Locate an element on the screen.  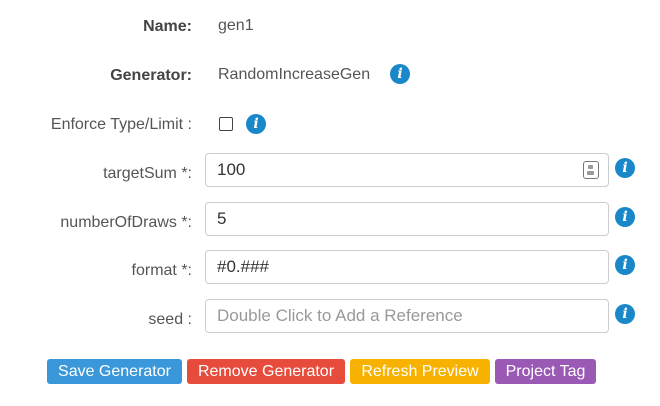
remove-generator-button: Remove Generator is located at coordinates (266, 371).